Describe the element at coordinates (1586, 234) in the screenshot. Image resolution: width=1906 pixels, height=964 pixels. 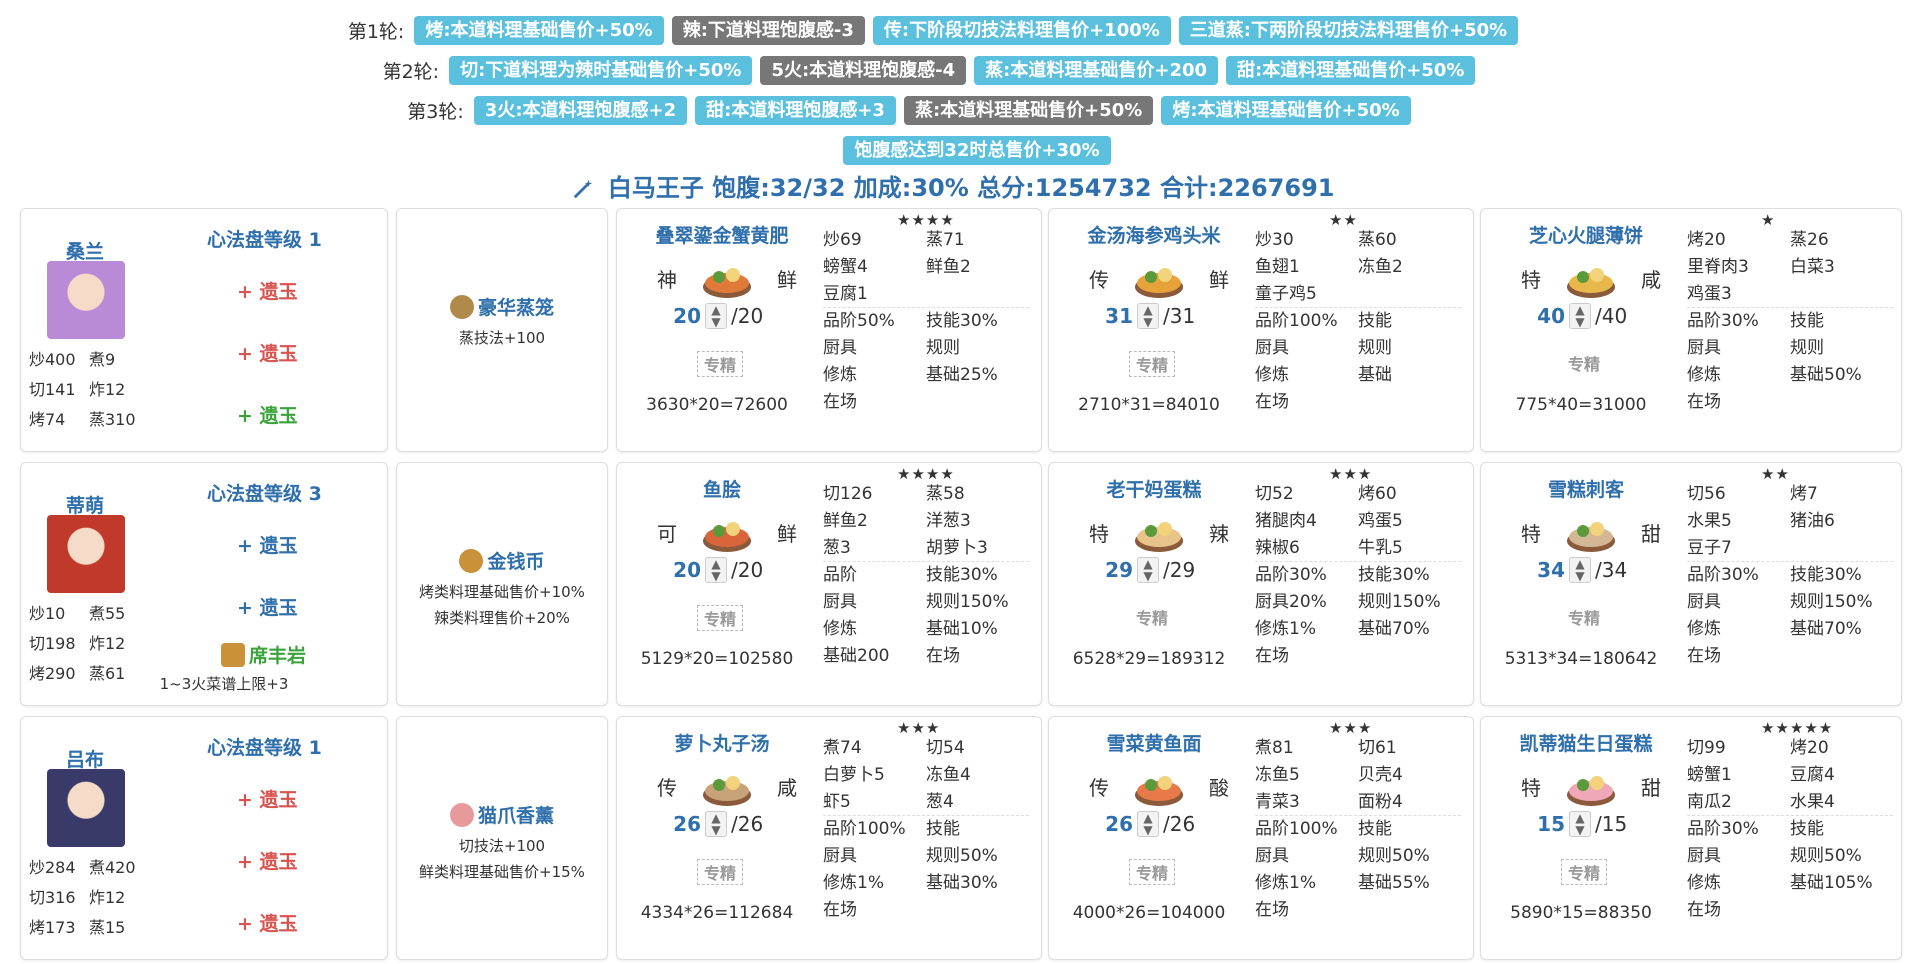
I see `dish-name: 芝心火腿薄饼` at that location.